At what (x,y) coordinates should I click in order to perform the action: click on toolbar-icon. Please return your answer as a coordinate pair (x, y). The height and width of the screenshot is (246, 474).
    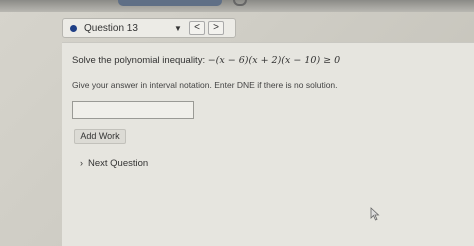
    Looking at the image, I should click on (240, 3).